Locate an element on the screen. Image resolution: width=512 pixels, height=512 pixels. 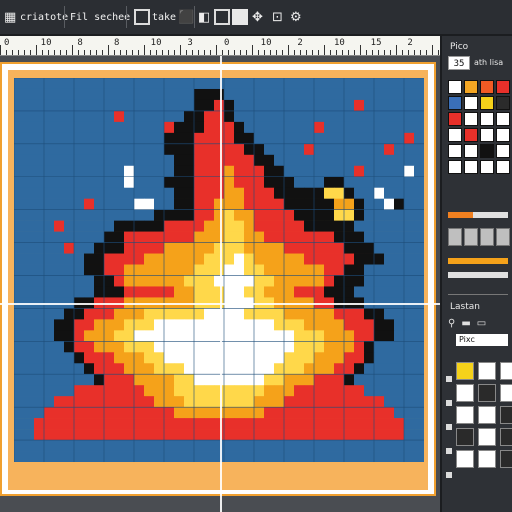
brush-icon is located at coordinates (142, 17).